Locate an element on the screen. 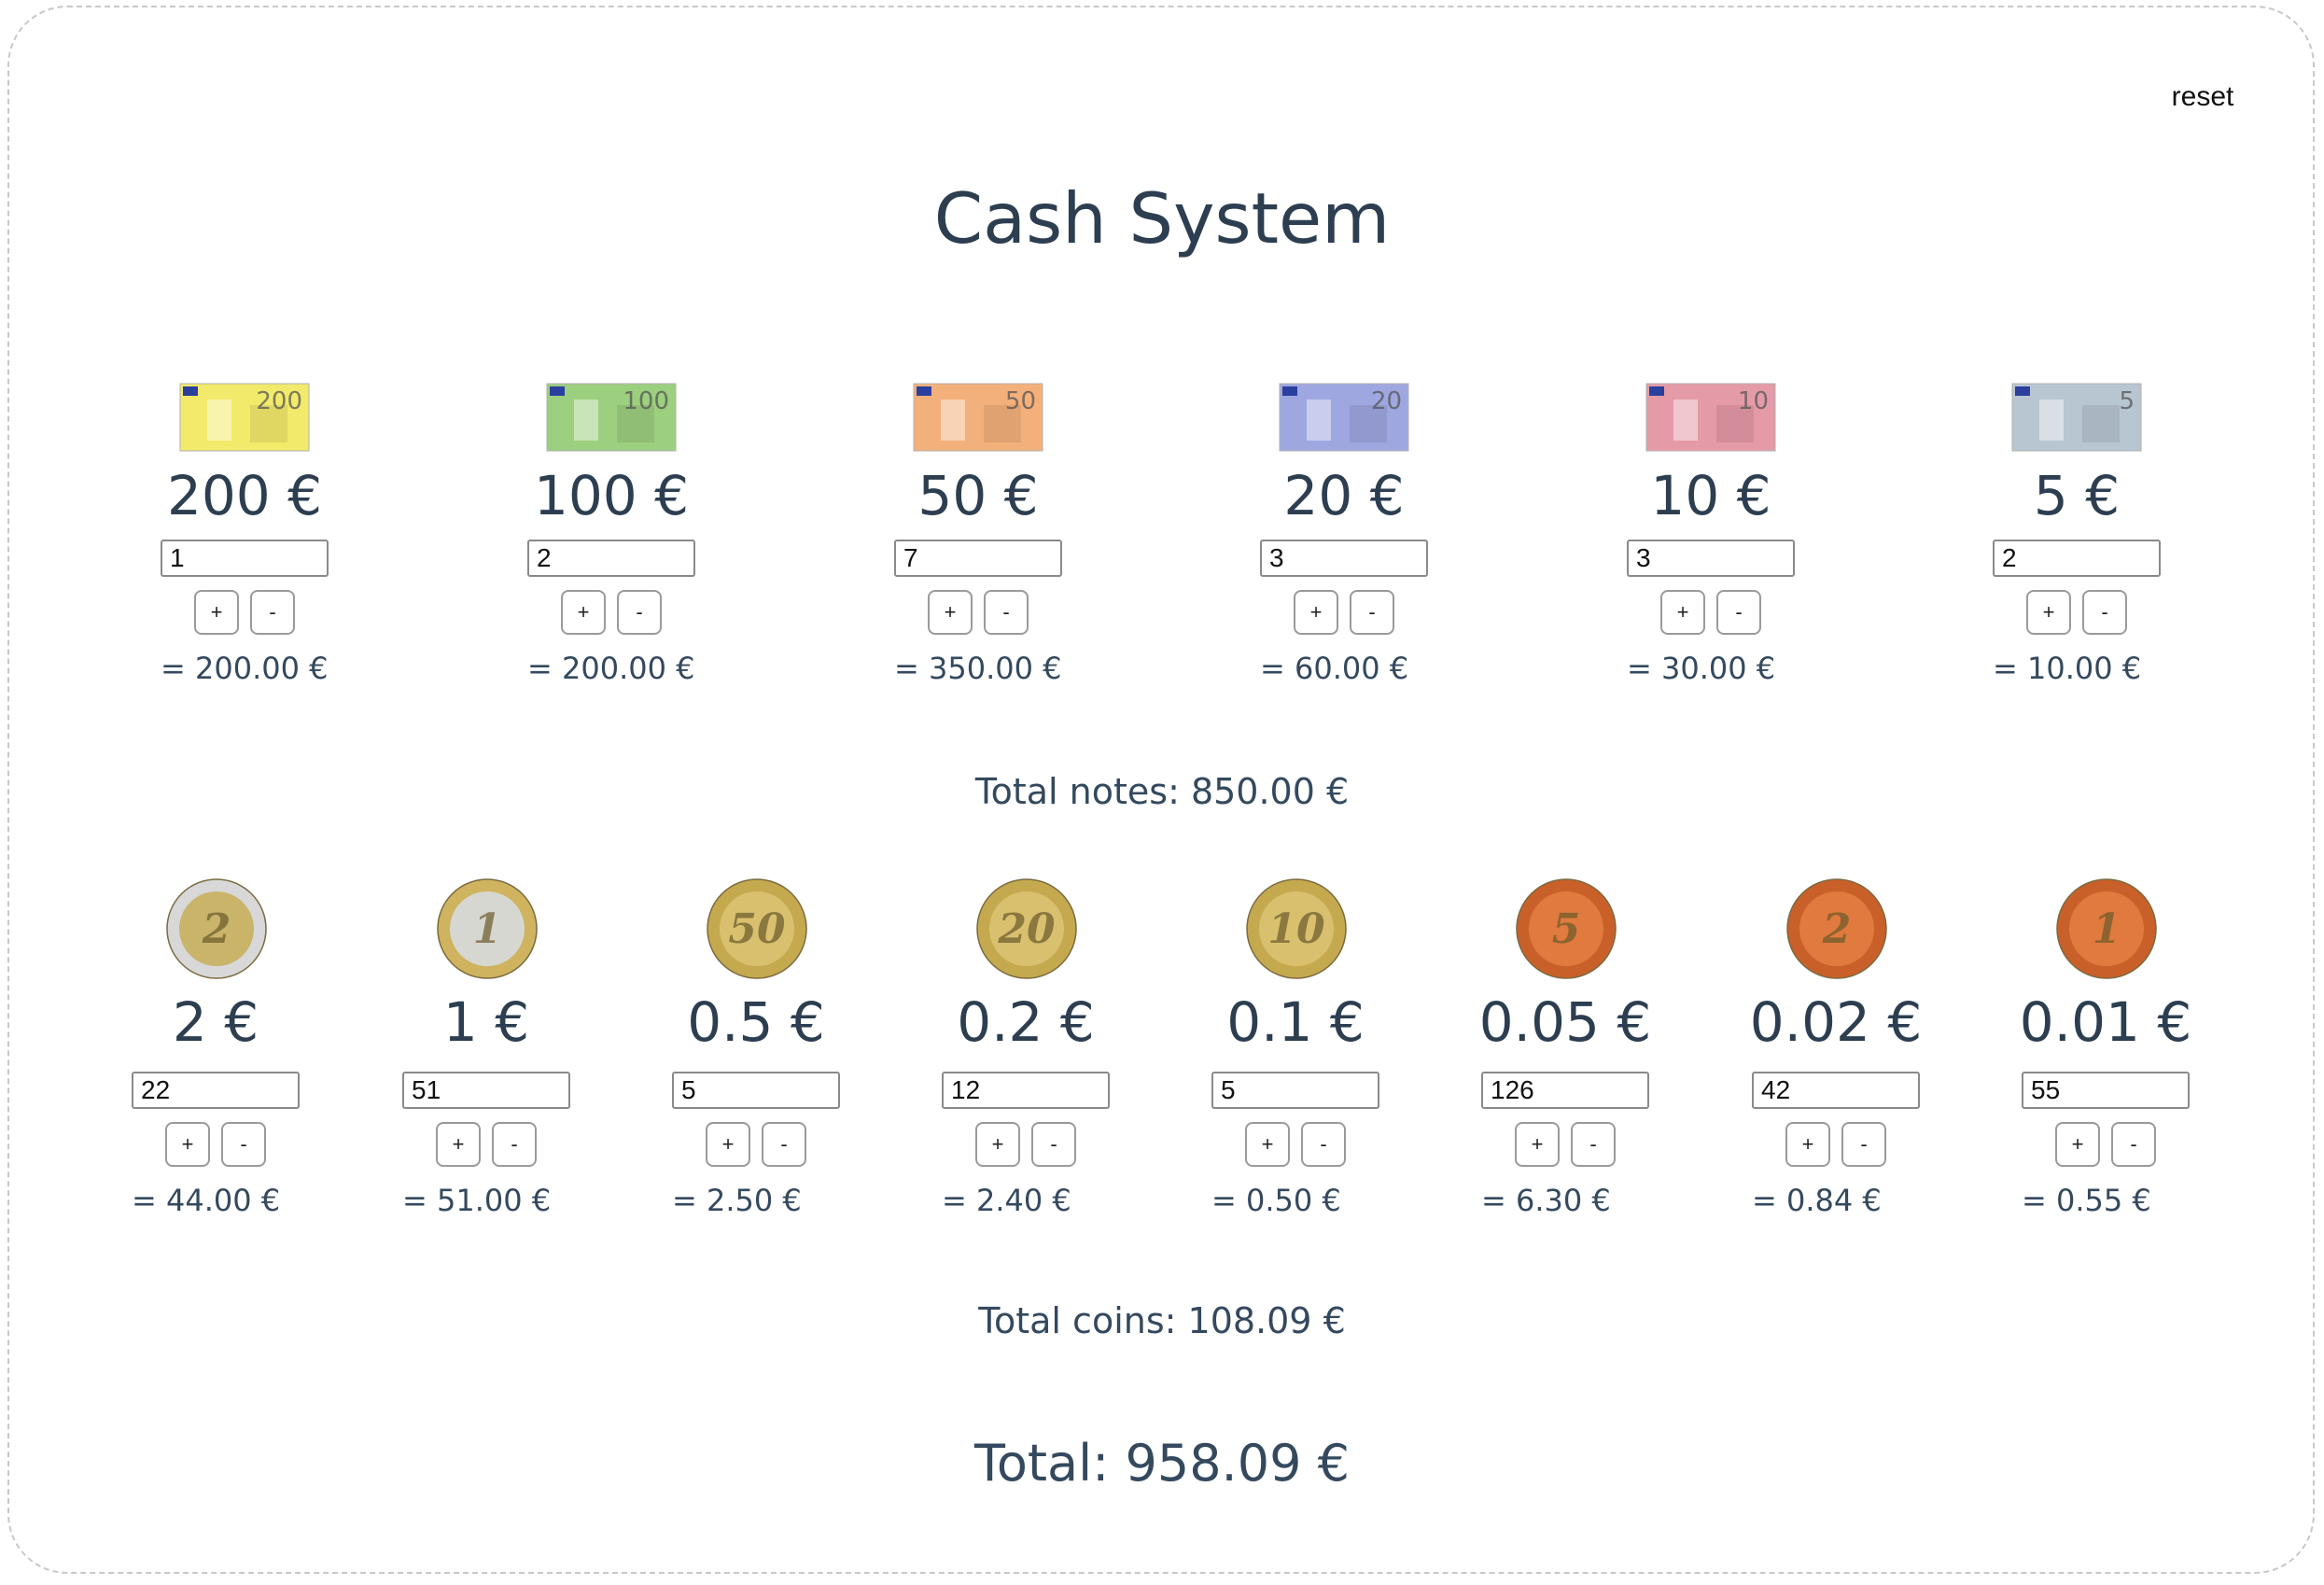  coin-image: 50 is located at coordinates (757, 928).